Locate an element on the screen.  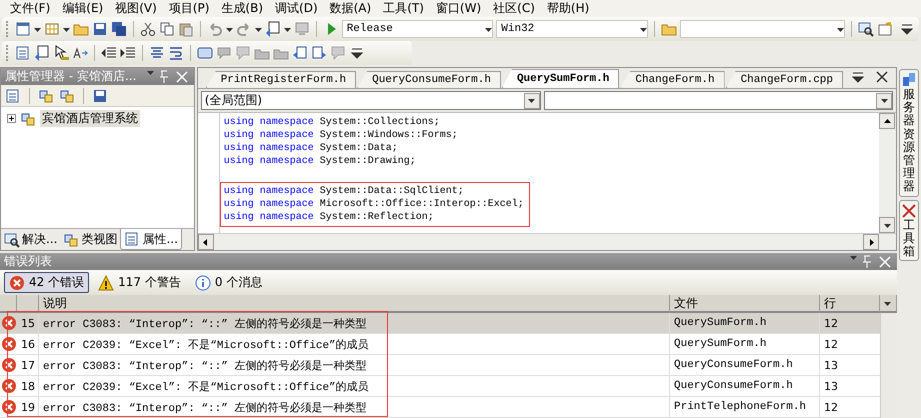
panel-tab: 类视图 is located at coordinates (90, 239).